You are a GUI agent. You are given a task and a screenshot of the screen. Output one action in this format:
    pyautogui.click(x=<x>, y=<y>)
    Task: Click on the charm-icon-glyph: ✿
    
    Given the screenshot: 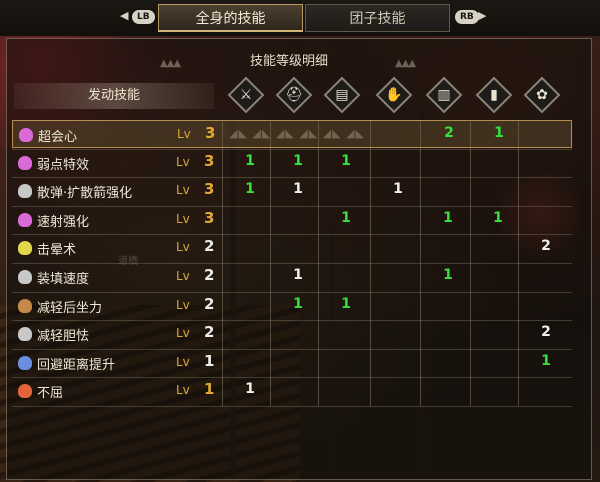 What is the action you would take?
    pyautogui.click(x=542, y=95)
    